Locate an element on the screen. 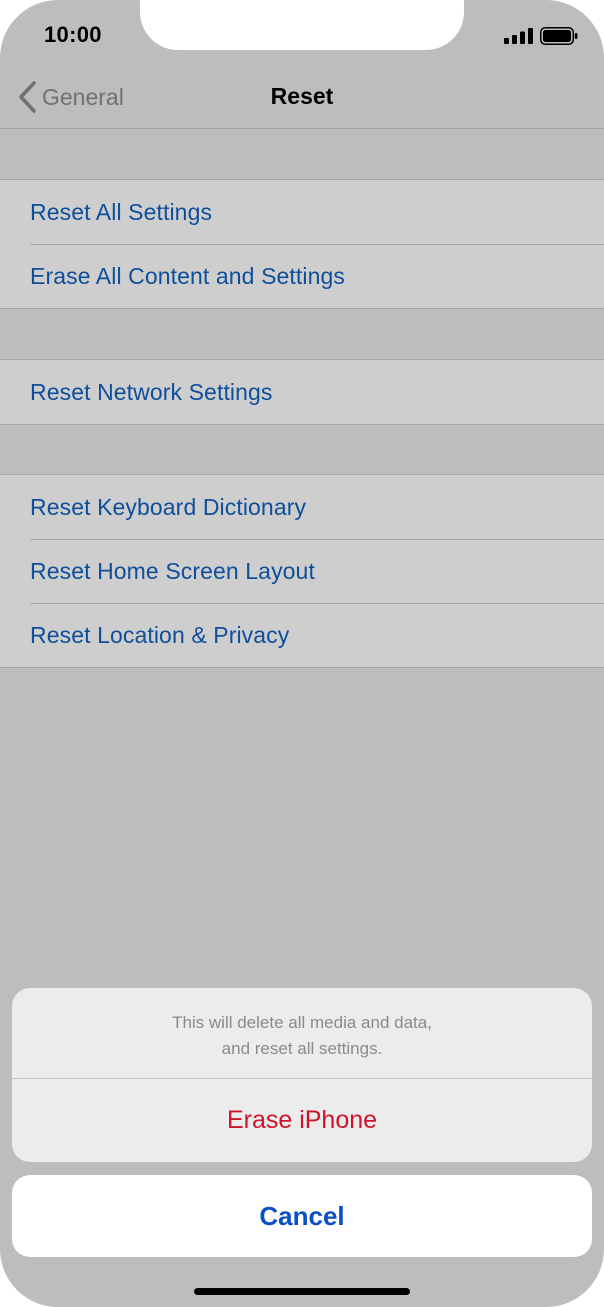  row-label: Reset All Settings is located at coordinates (121, 211).